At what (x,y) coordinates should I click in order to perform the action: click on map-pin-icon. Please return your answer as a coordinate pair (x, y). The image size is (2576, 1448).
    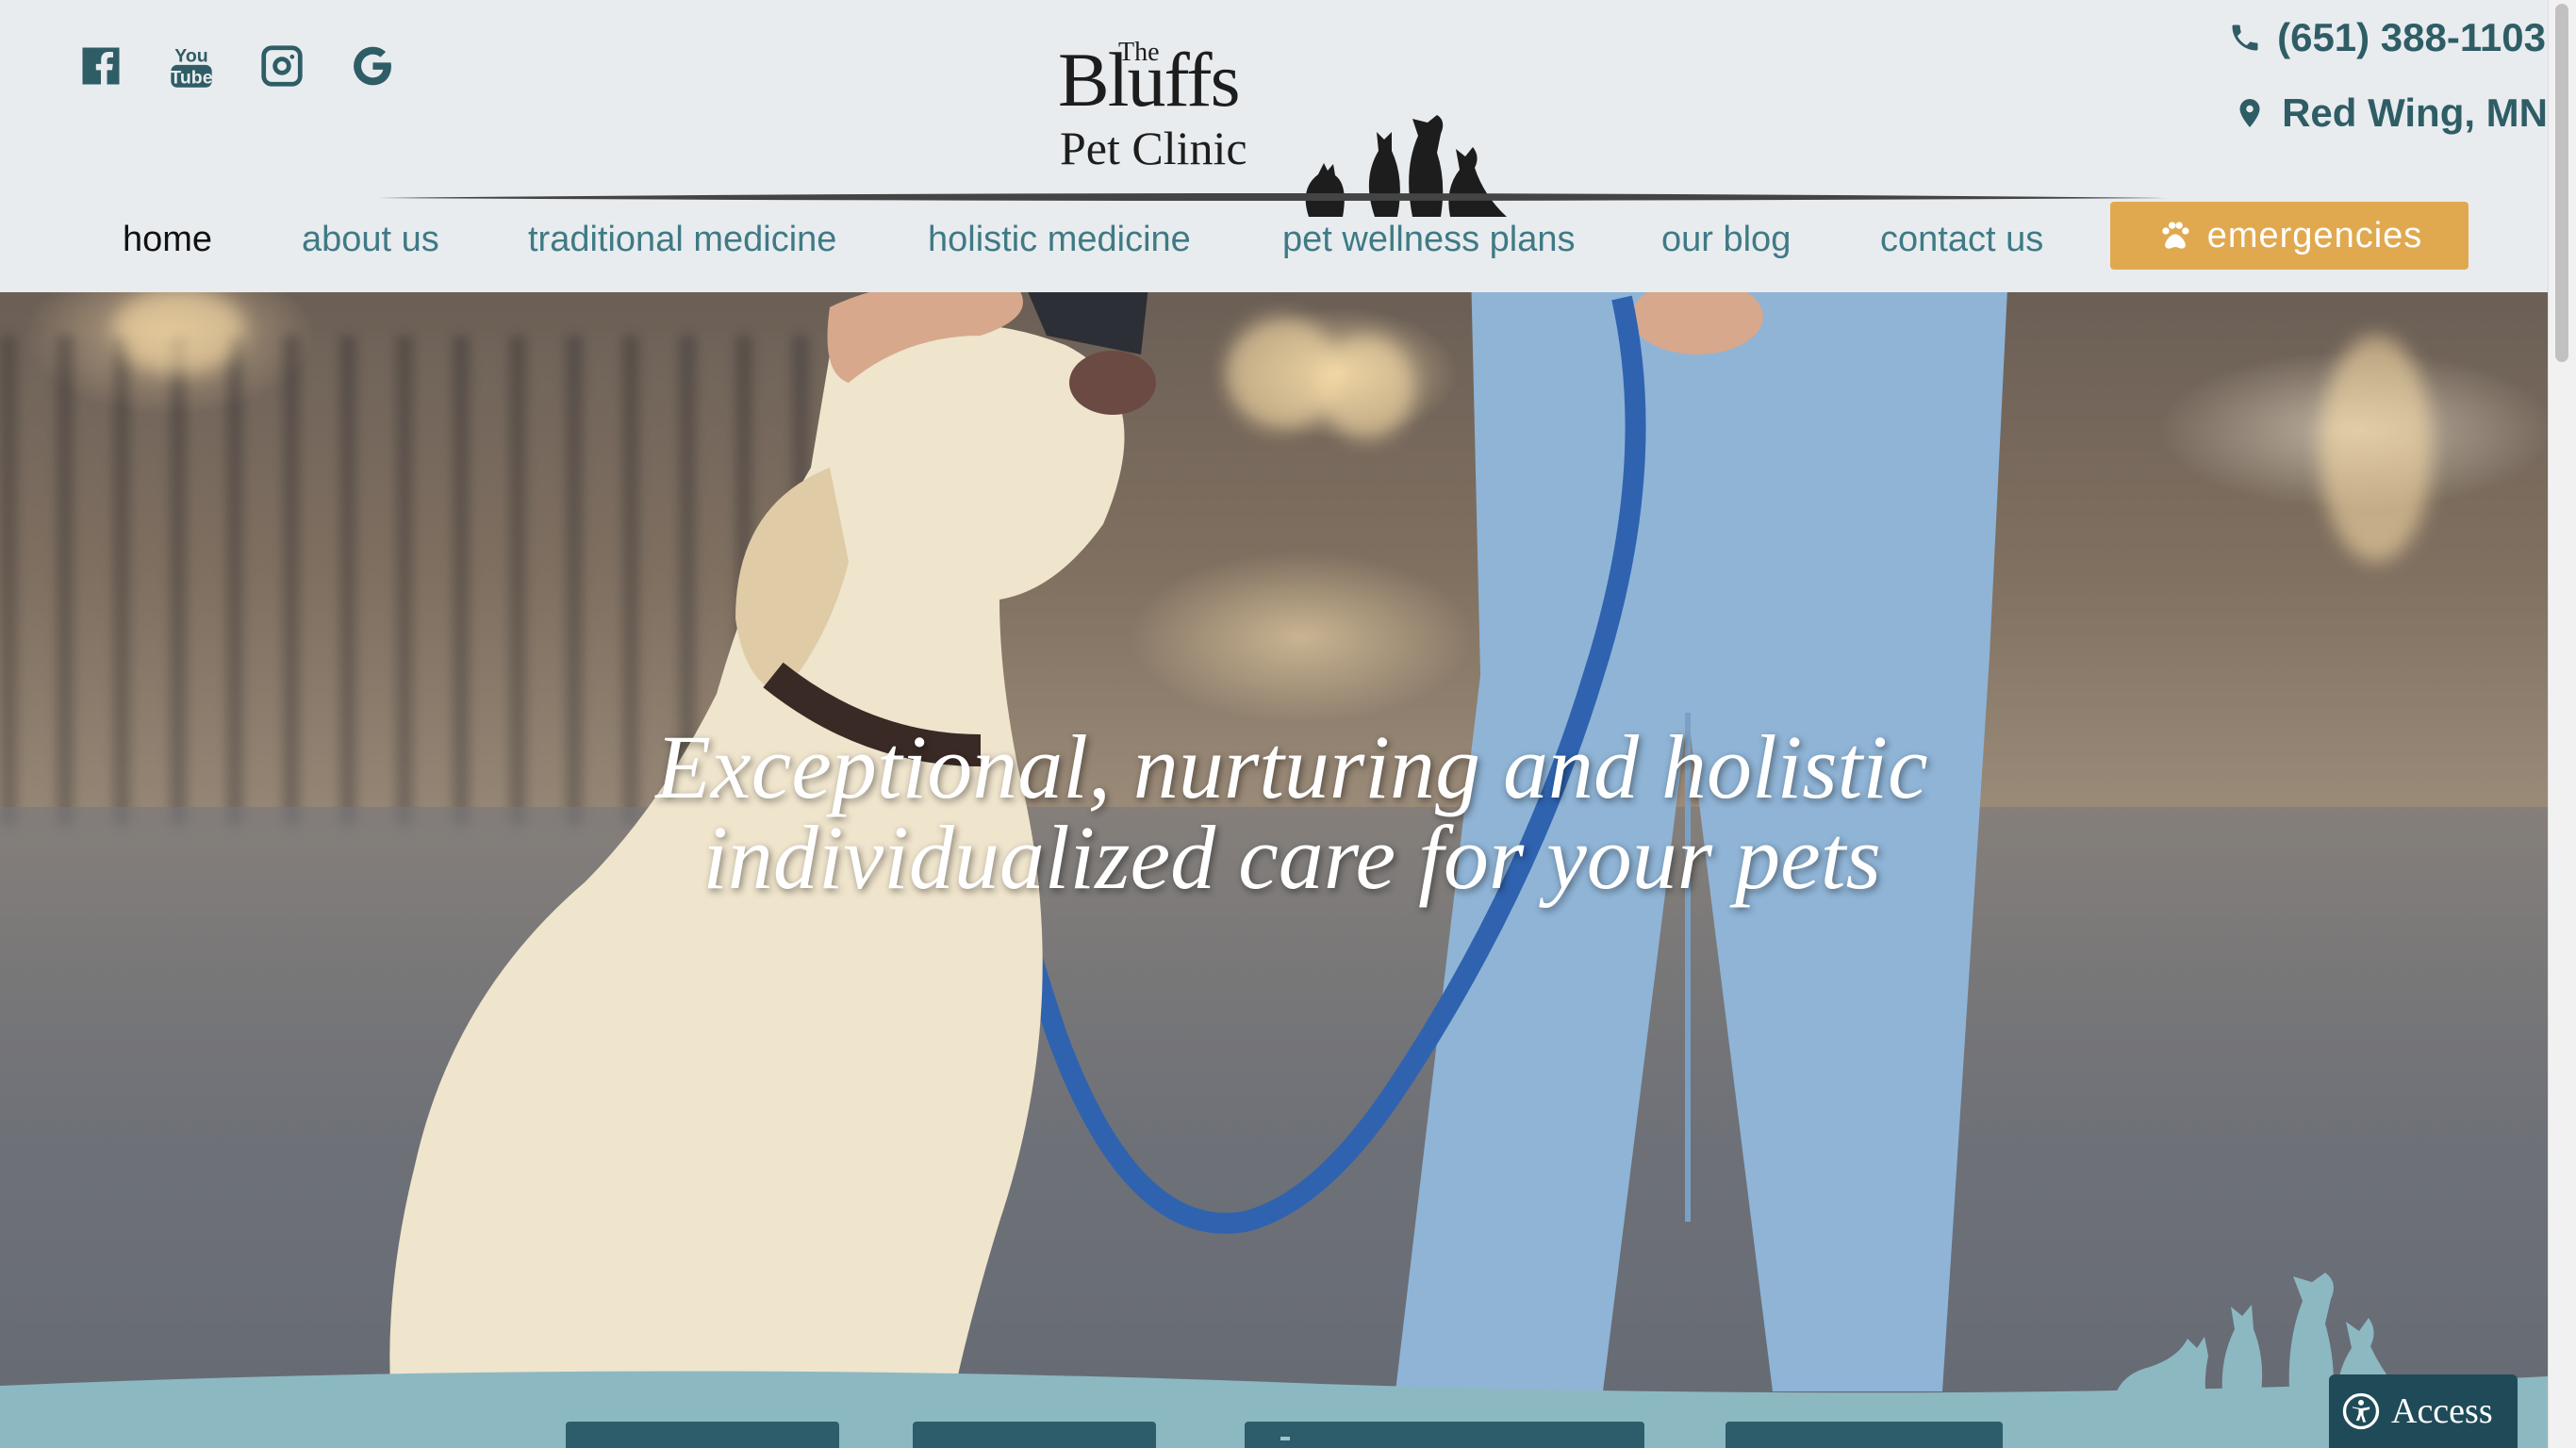
    Looking at the image, I should click on (2249, 113).